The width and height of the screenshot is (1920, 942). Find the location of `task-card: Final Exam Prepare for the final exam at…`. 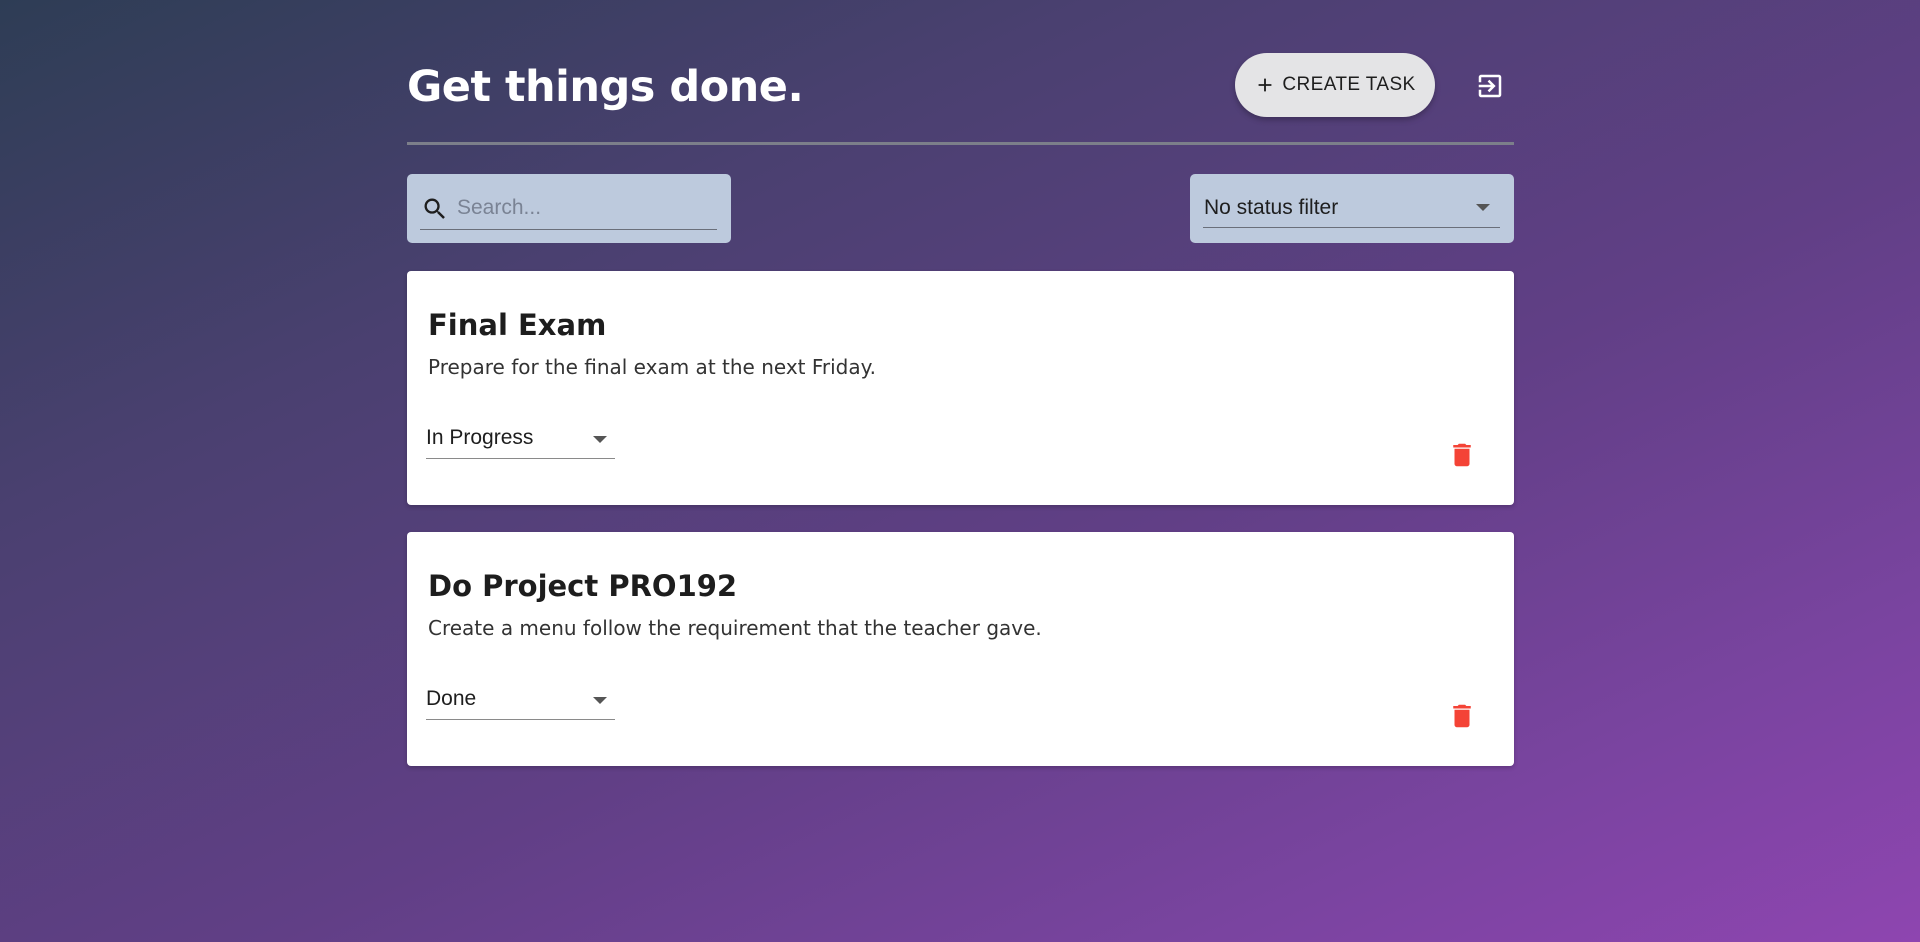

task-card: Final Exam Prepare for the final exam at… is located at coordinates (960, 388).